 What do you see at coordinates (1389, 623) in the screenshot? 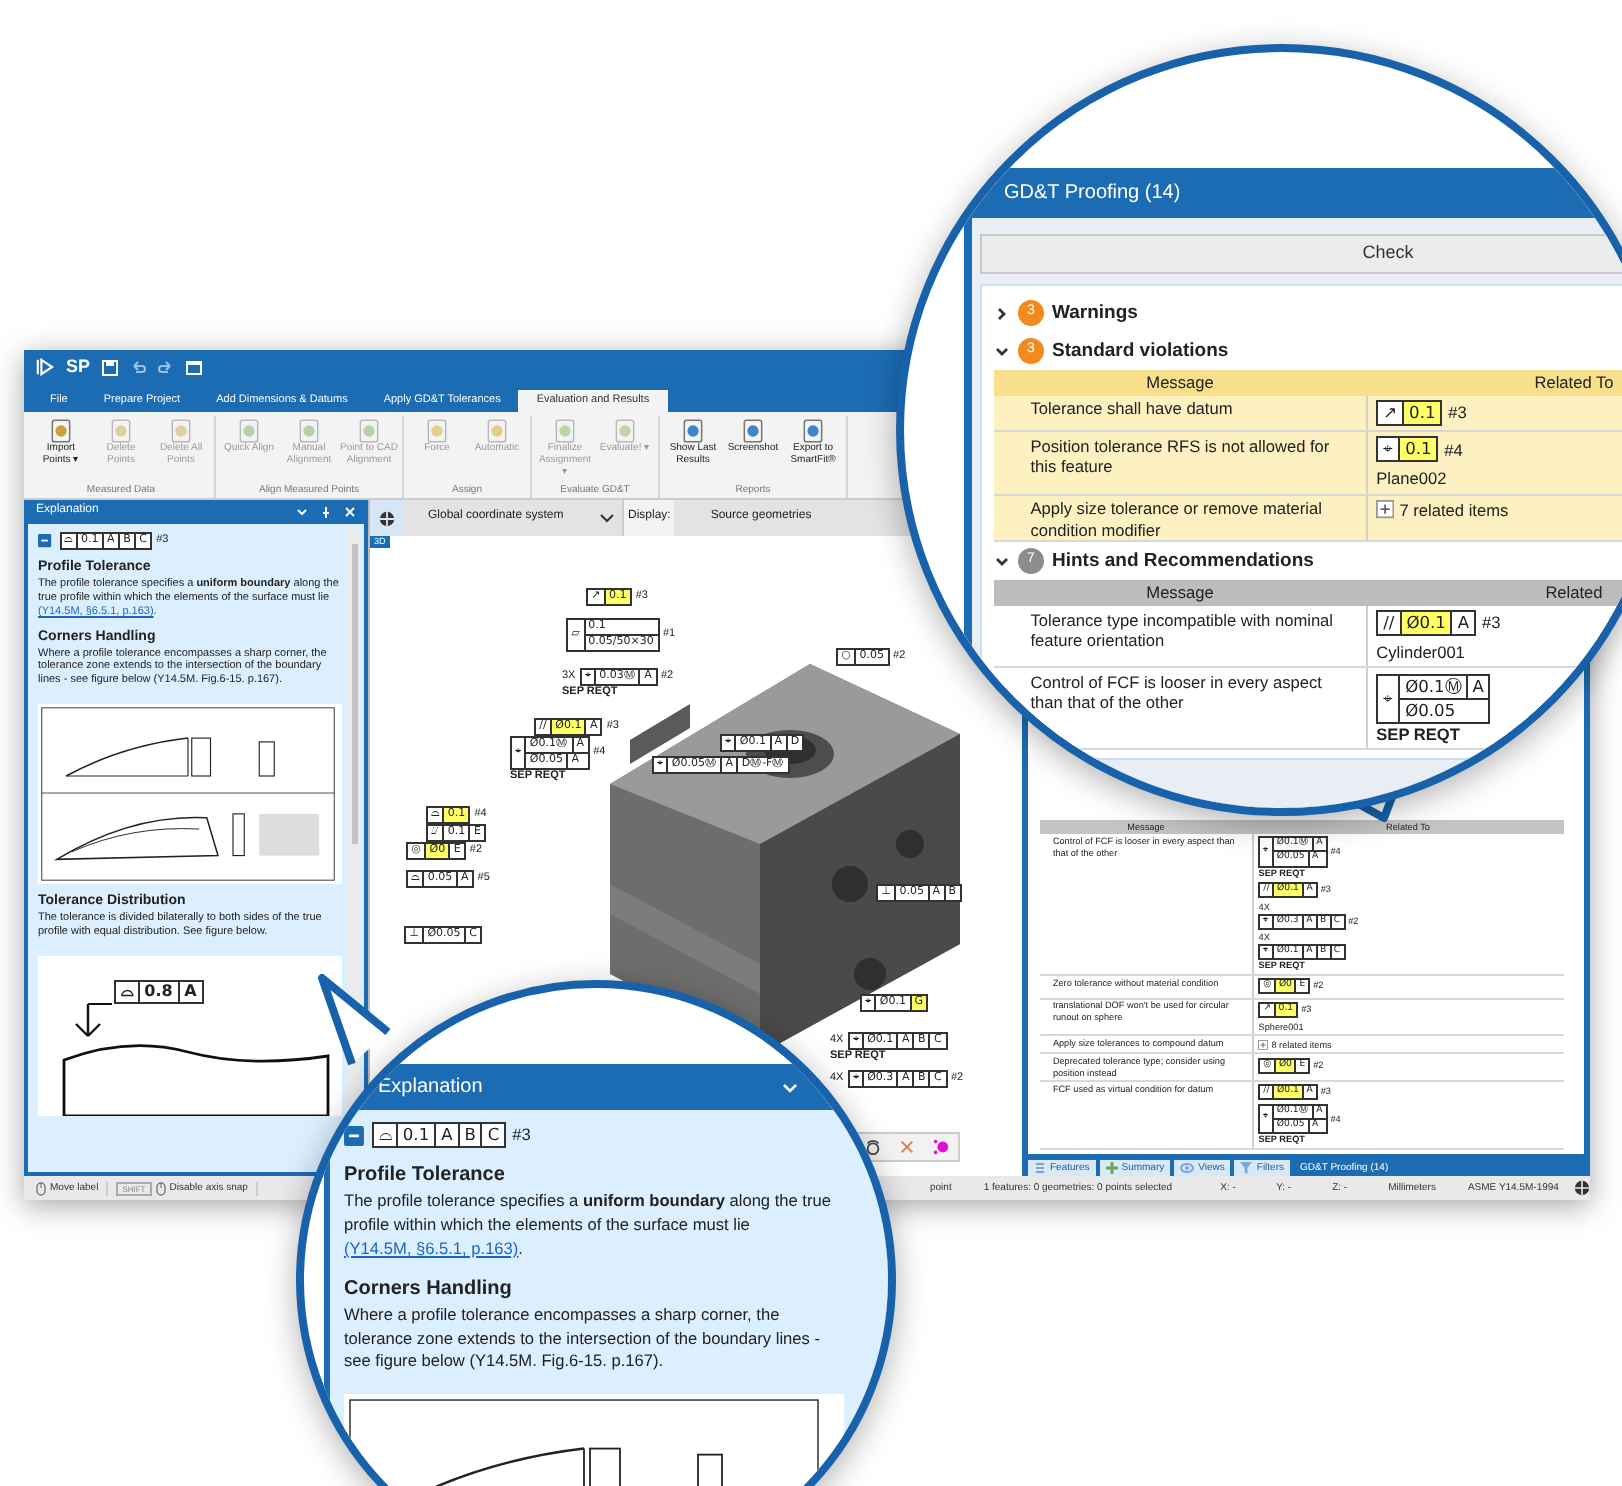
I see `frame-cell-text: //` at bounding box center [1389, 623].